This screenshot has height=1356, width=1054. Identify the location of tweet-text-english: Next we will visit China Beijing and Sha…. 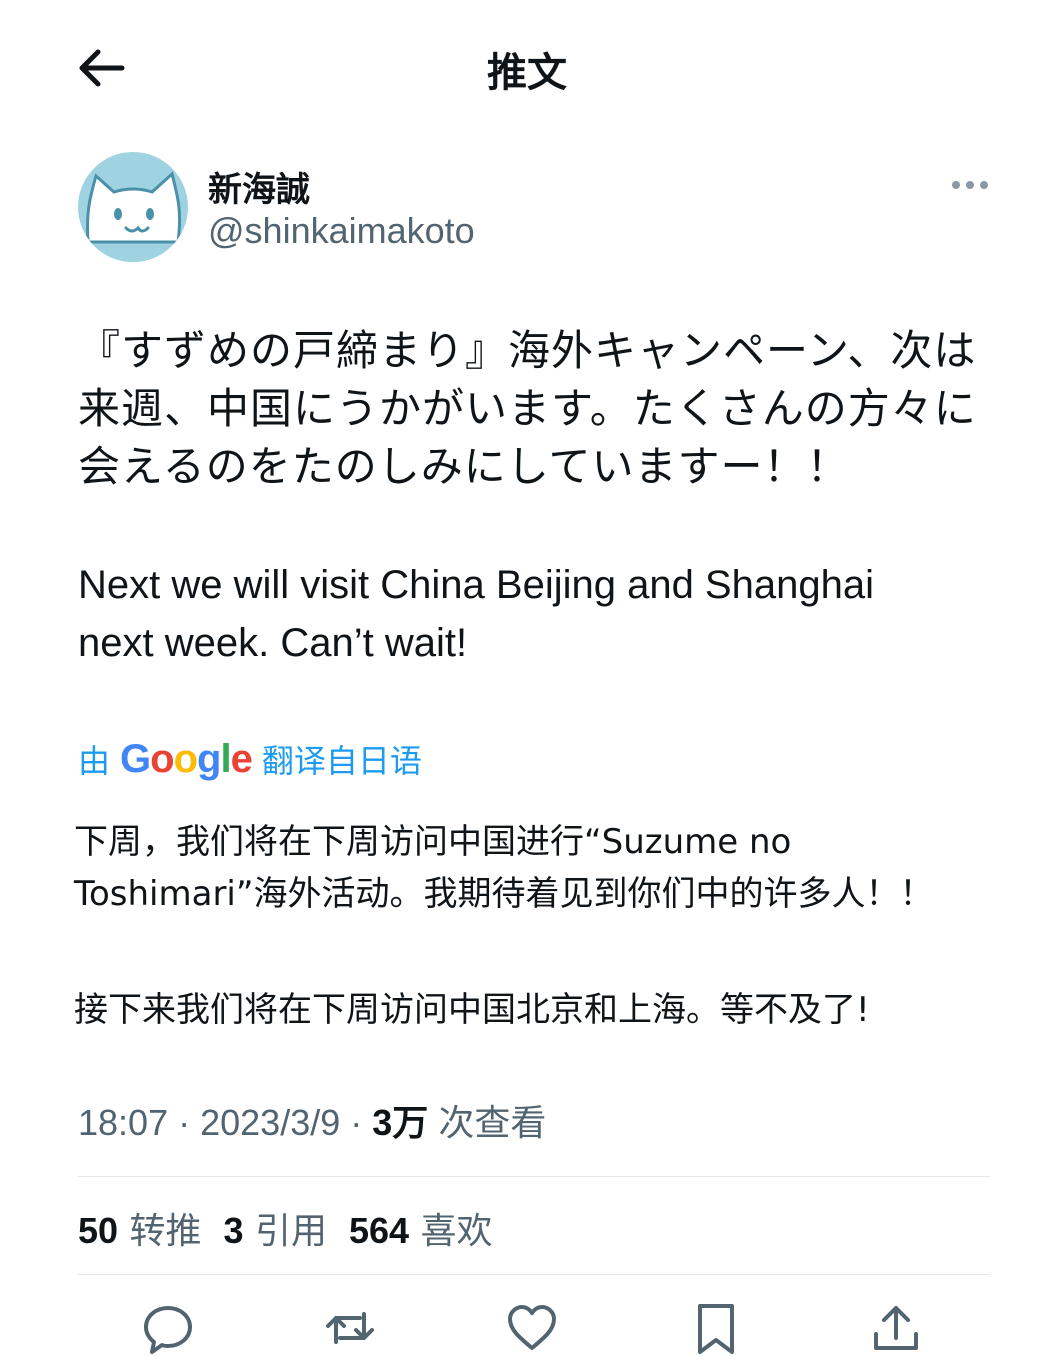
(538, 614).